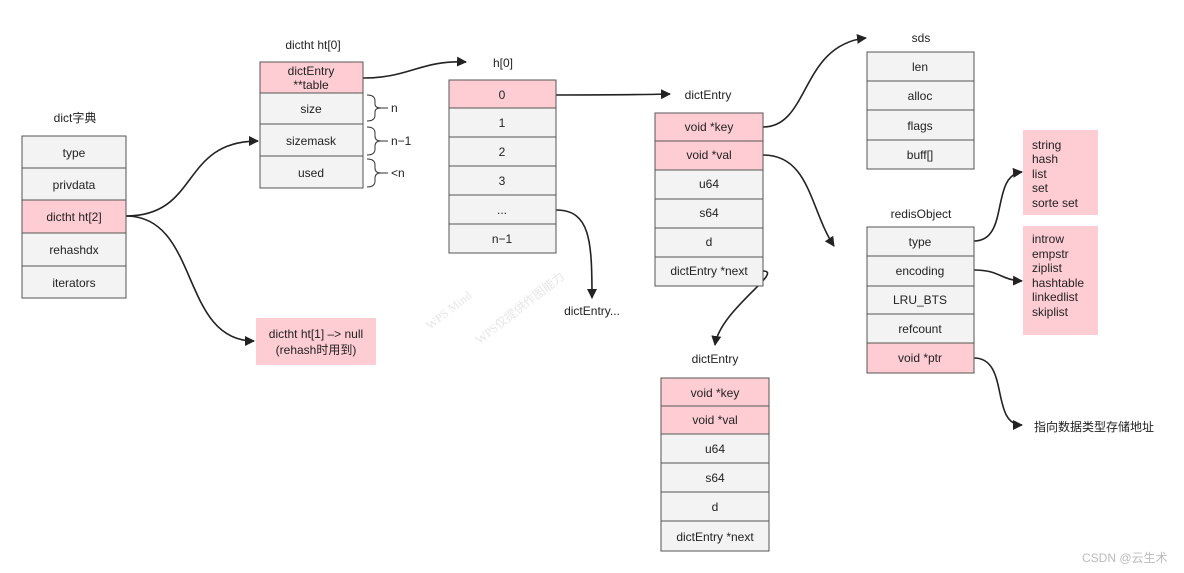  I want to click on dict-field-rehashdx: rehashdx, so click(73, 250).